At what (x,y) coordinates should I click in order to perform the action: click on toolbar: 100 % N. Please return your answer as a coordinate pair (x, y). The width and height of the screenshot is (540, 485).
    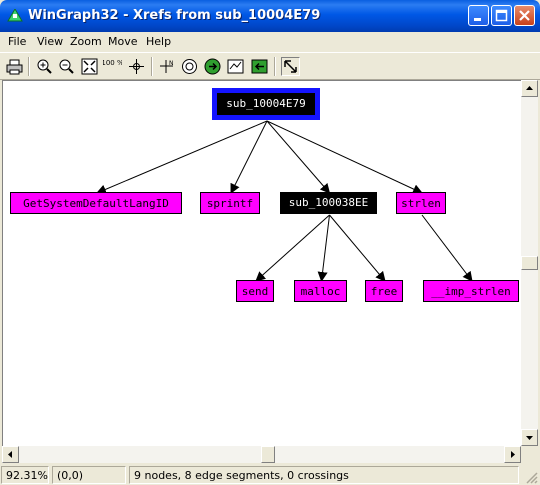
    Looking at the image, I should click on (270, 66).